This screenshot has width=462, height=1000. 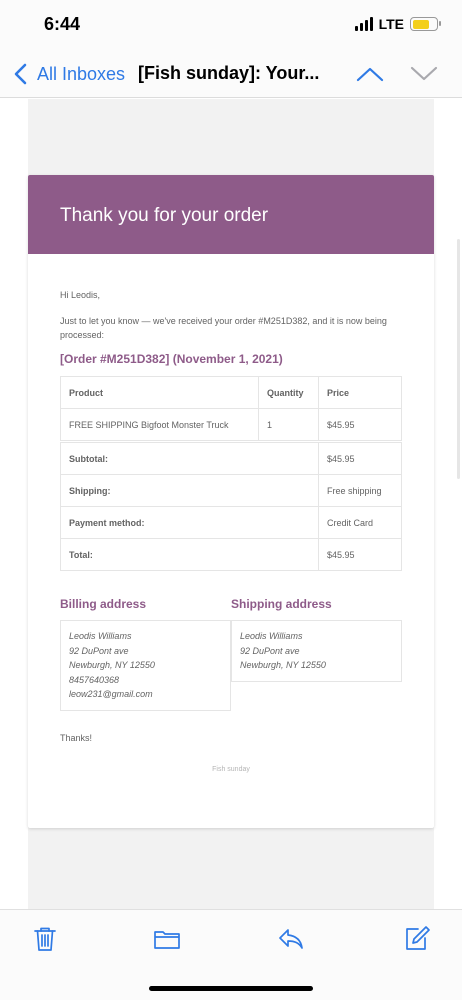 I want to click on payment-method-value: Credit Card, so click(x=360, y=522).